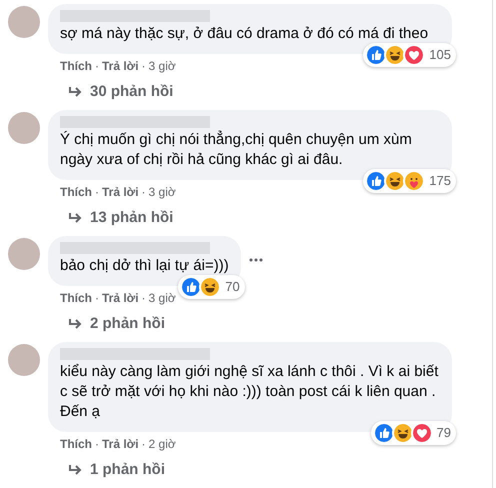 This screenshot has width=496, height=488. I want to click on view-replies-link: 2 phản hồi, so click(116, 324).